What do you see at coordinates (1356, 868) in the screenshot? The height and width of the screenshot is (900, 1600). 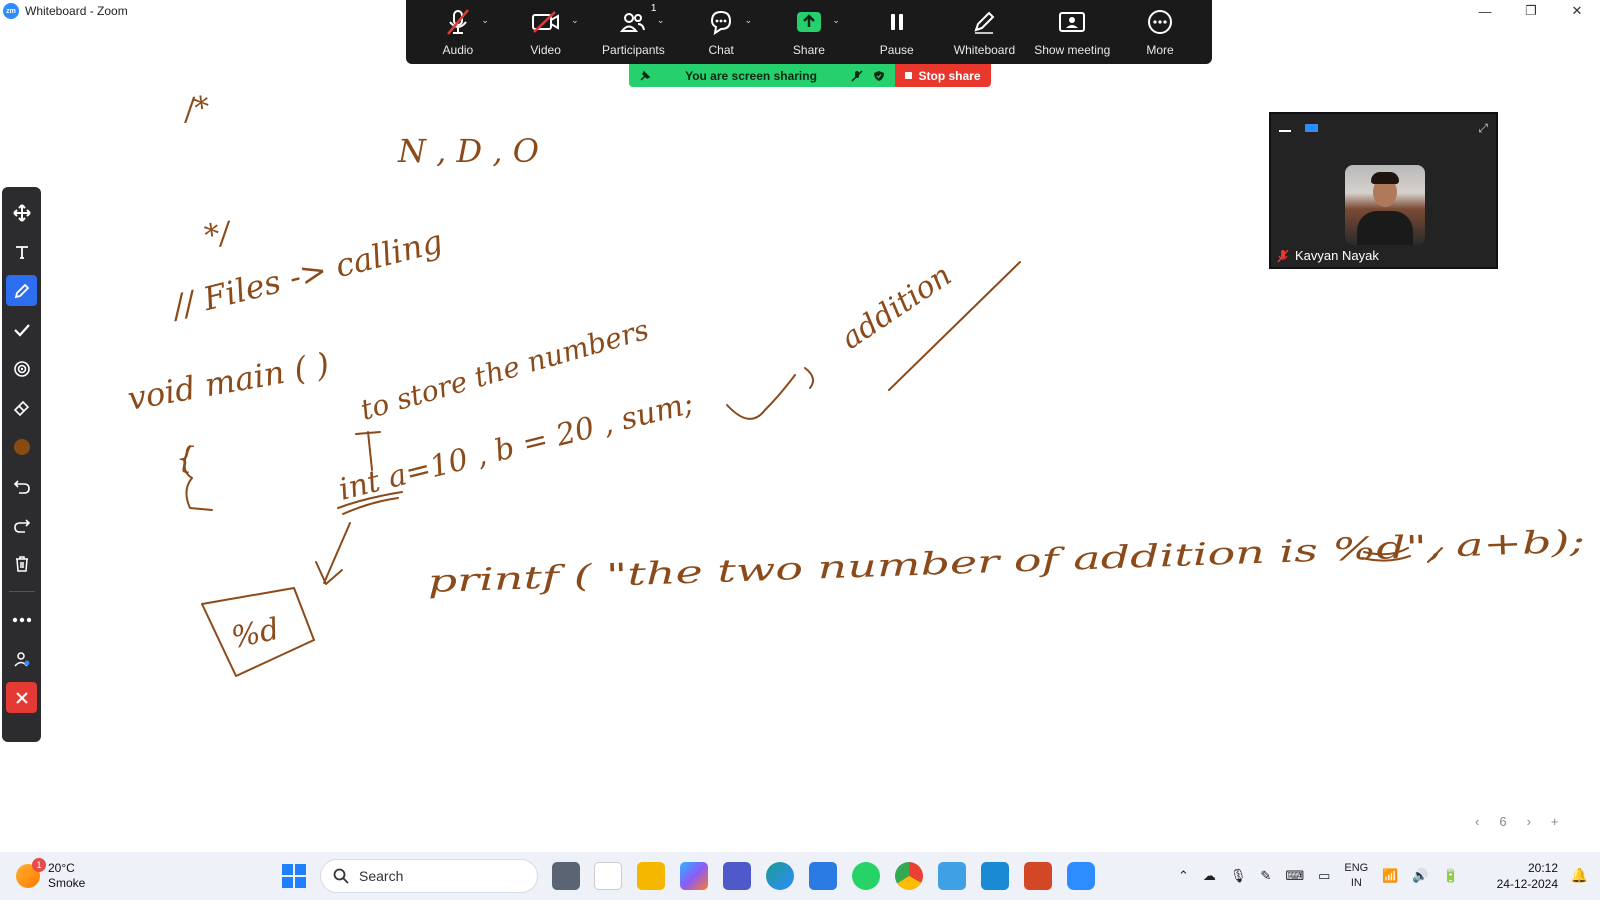 I see `language-line1: ENG` at bounding box center [1356, 868].